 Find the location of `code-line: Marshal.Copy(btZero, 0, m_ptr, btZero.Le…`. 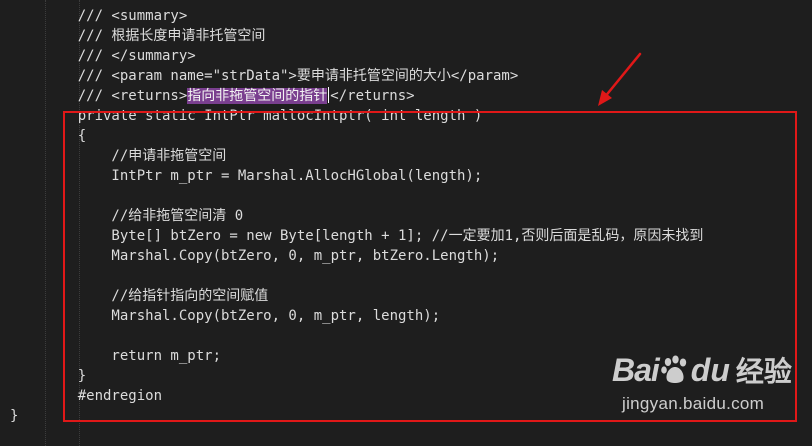

code-line: Marshal.Copy(btZero, 0, m_ptr, btZero.Le… is located at coordinates (271, 256).